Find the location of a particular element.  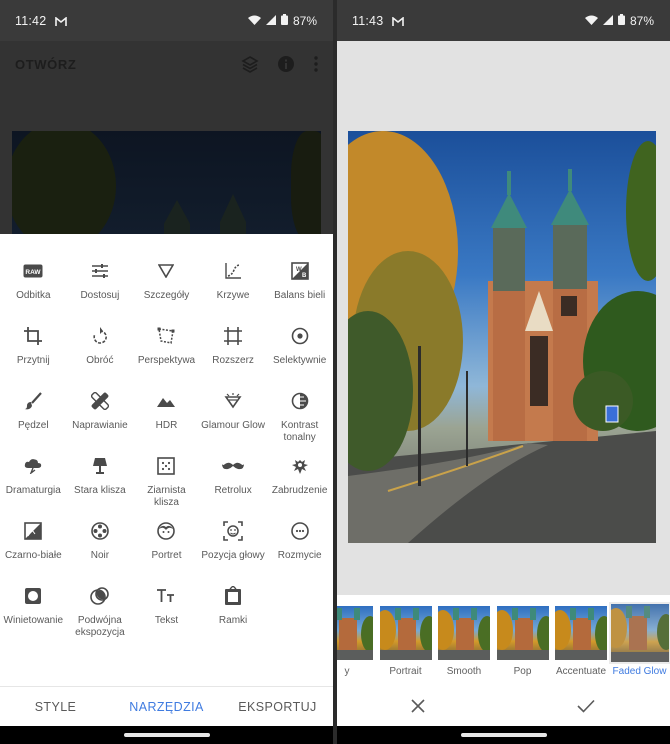

status-time: 11:43 is located at coordinates (368, 20).